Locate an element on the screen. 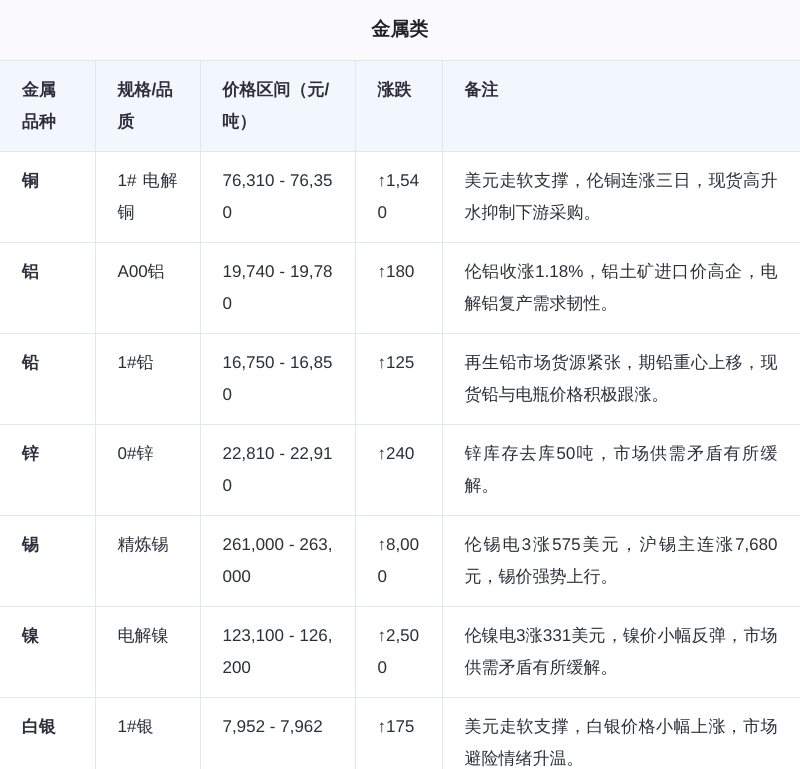  table-cell: 7,952 - 7,962 is located at coordinates (277, 733).